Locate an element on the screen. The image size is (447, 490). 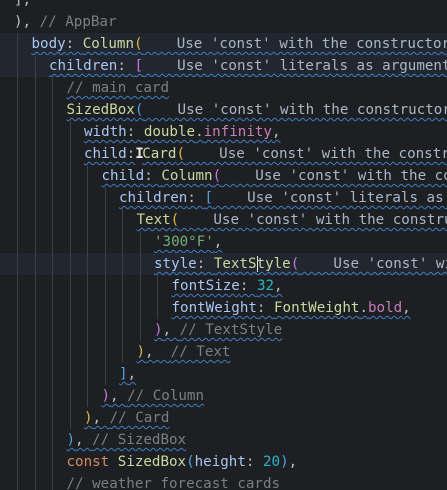
code-text: // weather forecast cards is located at coordinates (174, 481).